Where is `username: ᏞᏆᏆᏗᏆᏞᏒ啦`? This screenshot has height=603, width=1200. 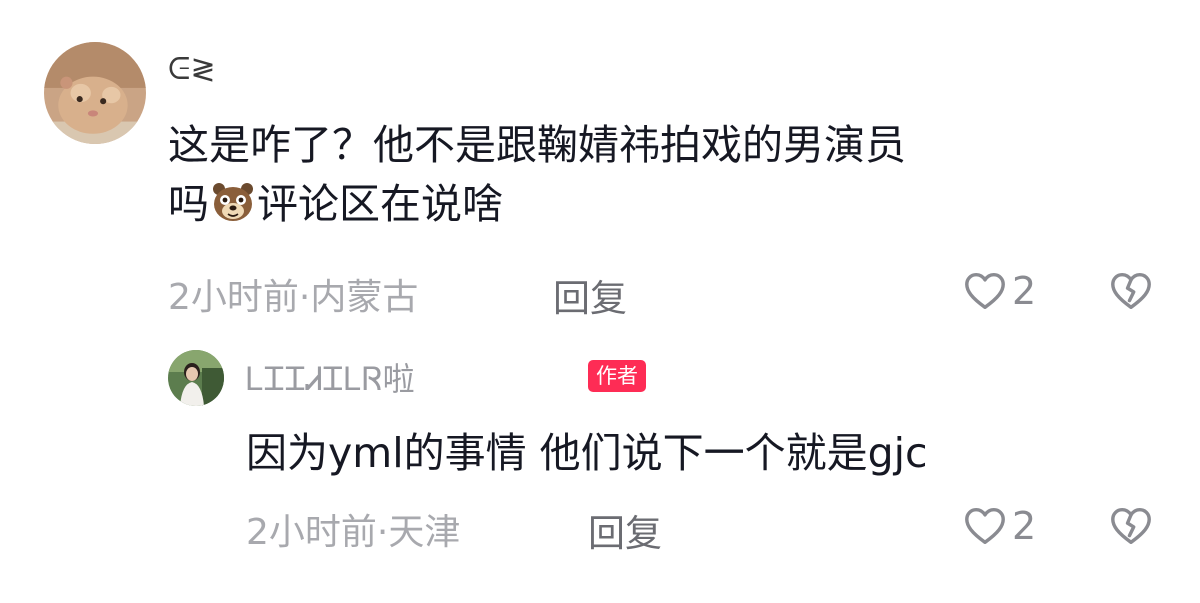
username: ᏞᏆᏆᏗᏆᏞᏒ啦 is located at coordinates (330, 377).